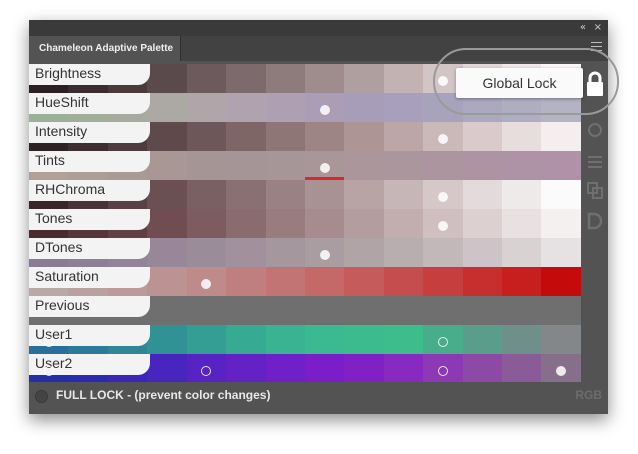 This screenshot has width=638, height=454. Describe the element at coordinates (598, 28) in the screenshot. I see `close-panel-button: ×` at that location.